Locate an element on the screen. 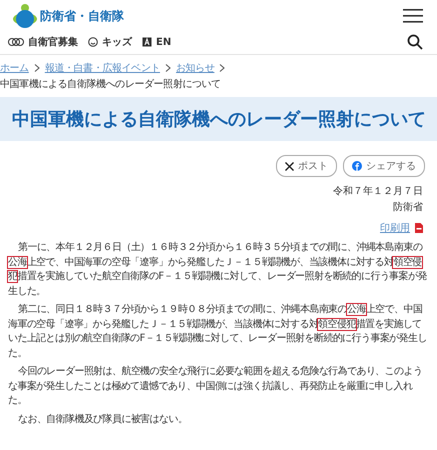  body-paragraph: なお、自衛隊機及び隊員に被害はない。 is located at coordinates (102, 419).